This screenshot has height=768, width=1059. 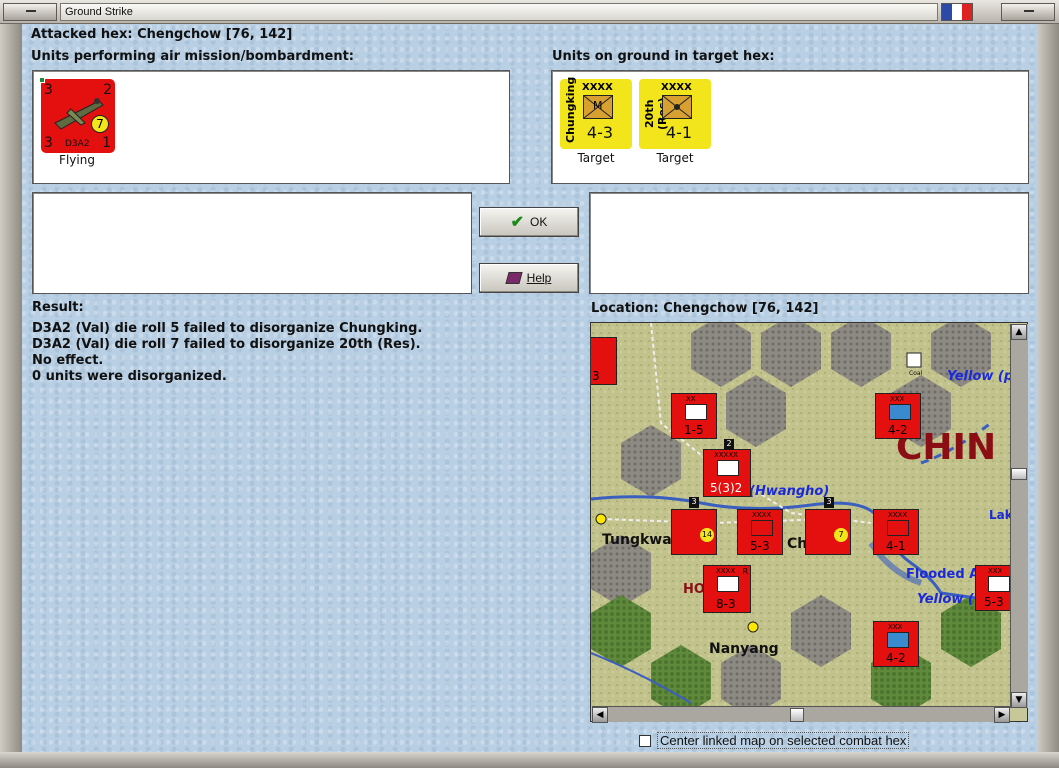 What do you see at coordinates (1002, 715) in the screenshot?
I see `scroll-right-button: ▶` at bounding box center [1002, 715].